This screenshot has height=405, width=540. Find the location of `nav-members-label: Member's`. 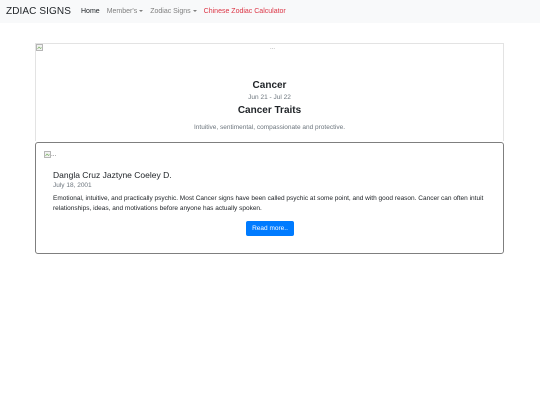

nav-members-label: Member's is located at coordinates (122, 11).